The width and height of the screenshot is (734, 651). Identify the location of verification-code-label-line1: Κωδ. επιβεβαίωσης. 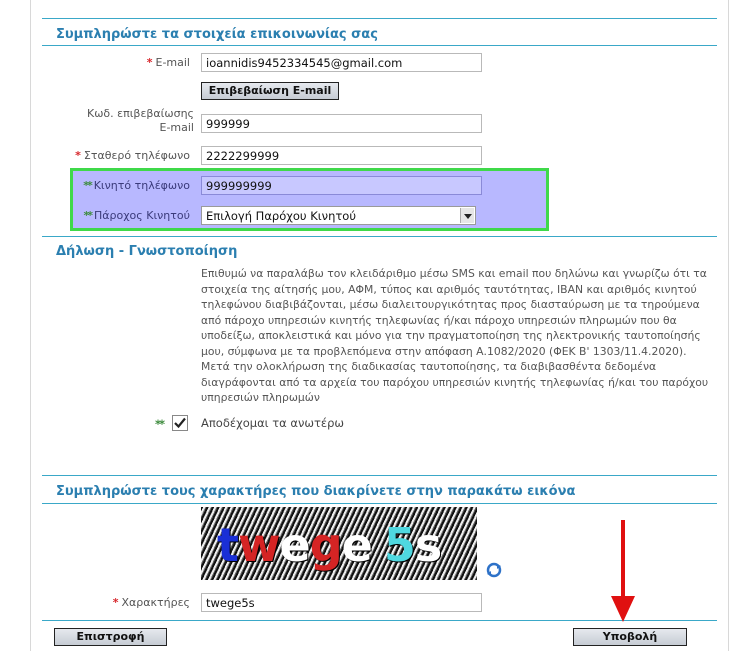
(140, 113).